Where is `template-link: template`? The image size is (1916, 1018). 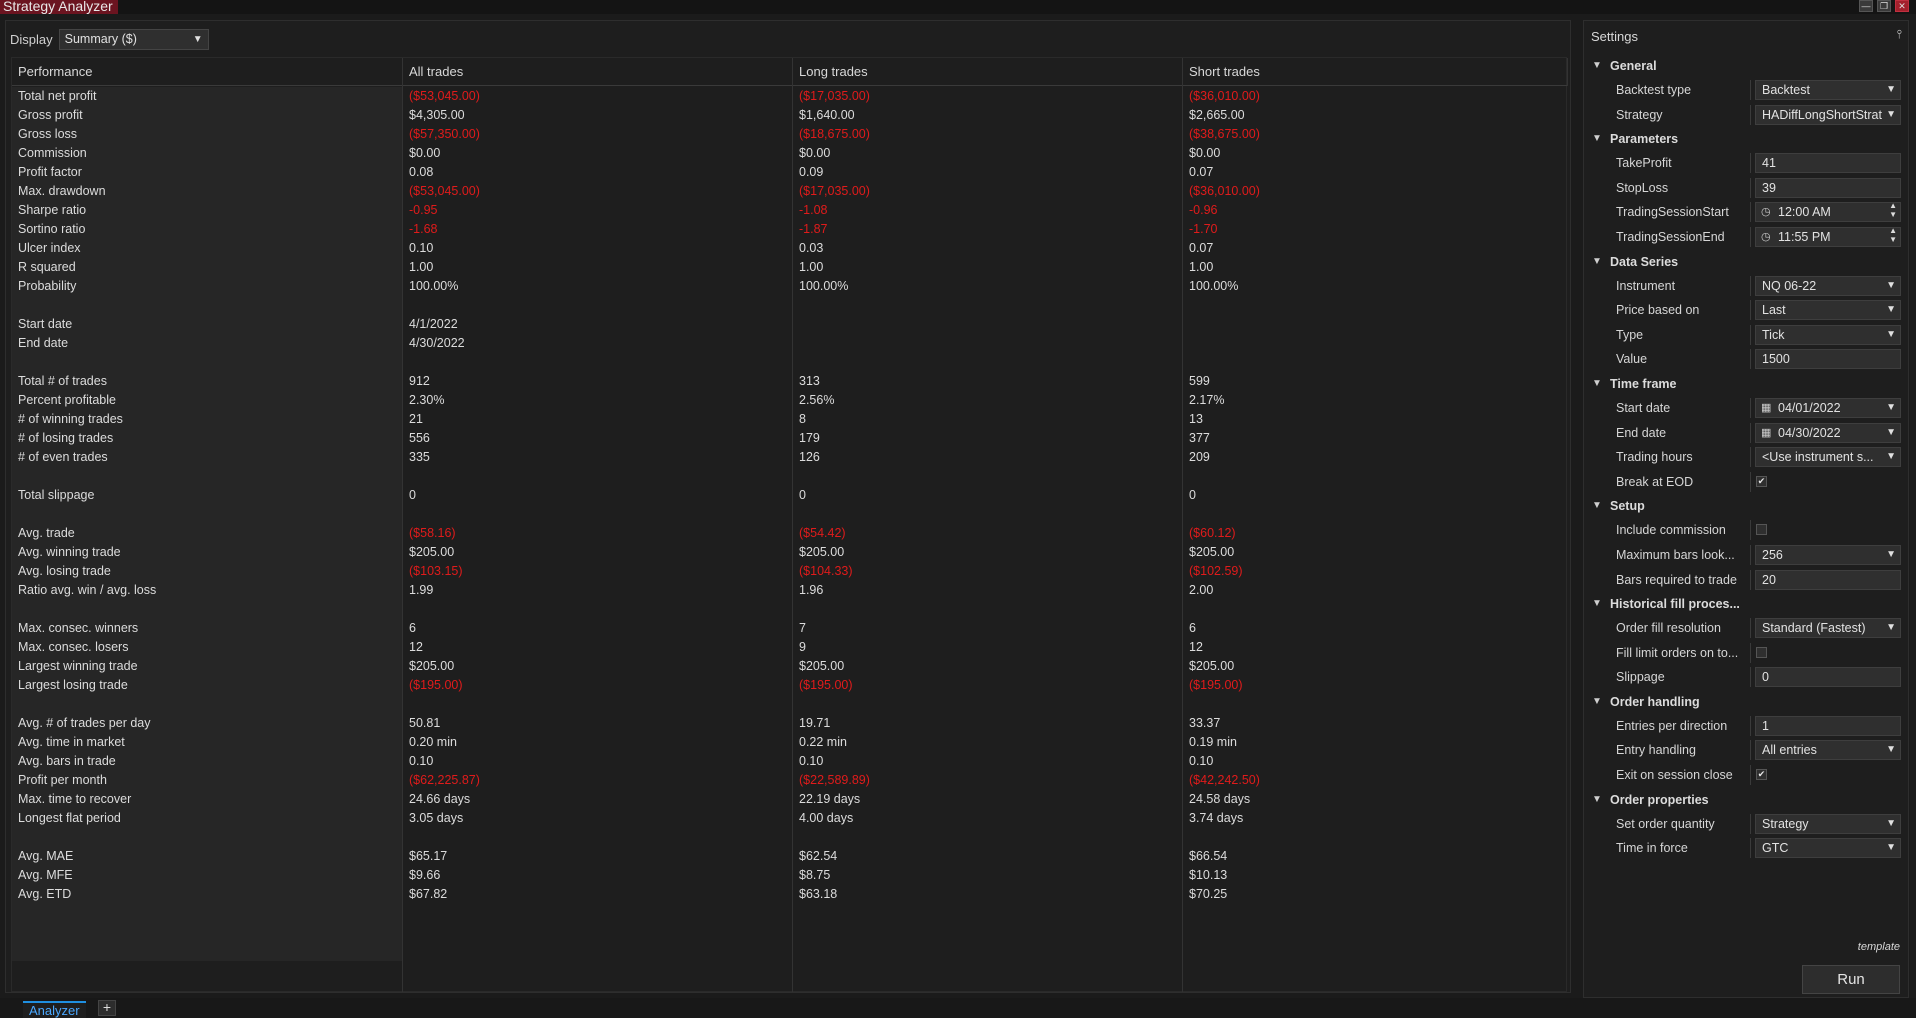 template-link: template is located at coordinates (1879, 947).